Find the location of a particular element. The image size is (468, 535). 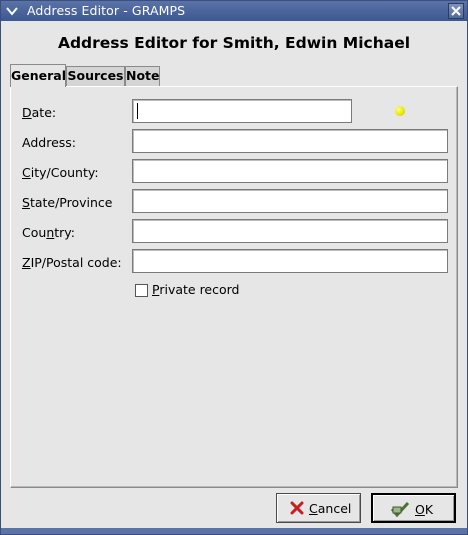

address-label: Address: is located at coordinates (49, 142).